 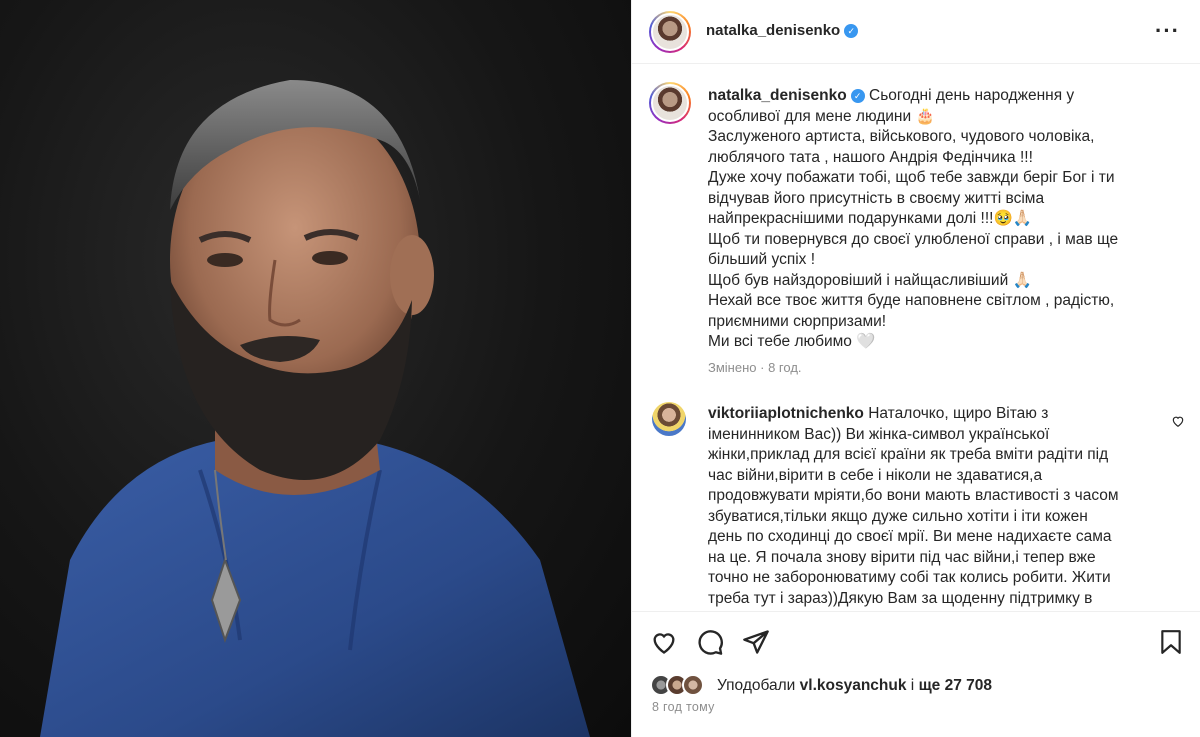 What do you see at coordinates (916, 641) in the screenshot?
I see `action-bar` at bounding box center [916, 641].